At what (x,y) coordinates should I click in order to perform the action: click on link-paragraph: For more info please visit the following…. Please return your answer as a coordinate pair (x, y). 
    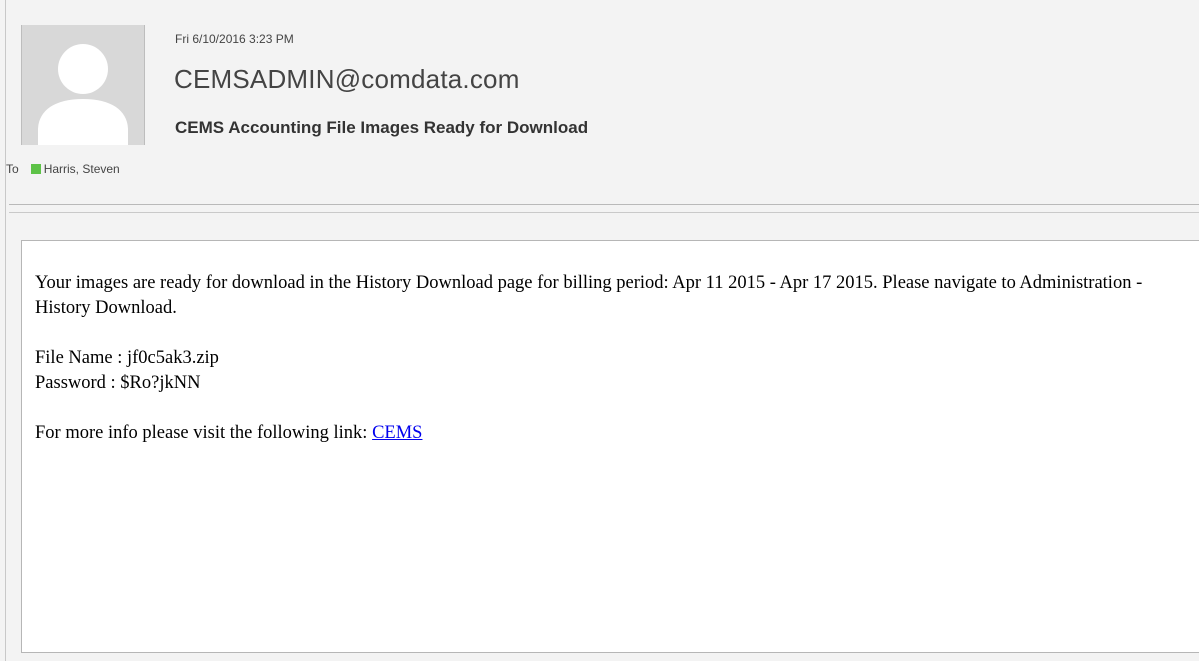
    Looking at the image, I should click on (605, 433).